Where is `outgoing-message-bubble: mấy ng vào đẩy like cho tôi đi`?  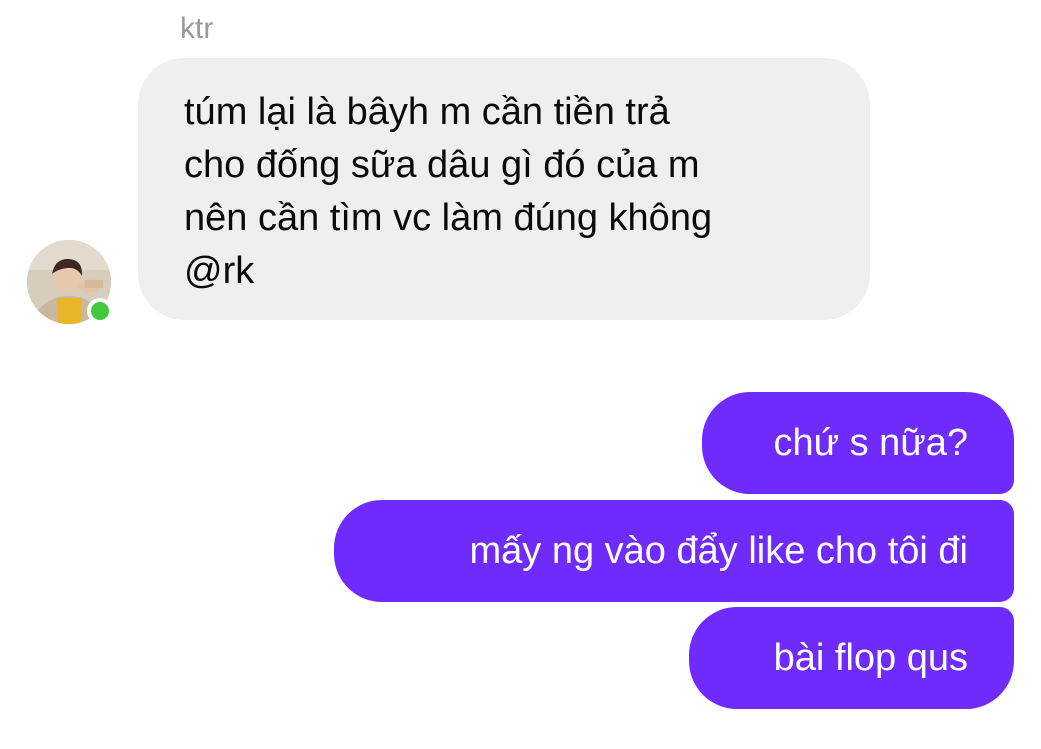
outgoing-message-bubble: mấy ng vào đẩy like cho tôi đi is located at coordinates (674, 551).